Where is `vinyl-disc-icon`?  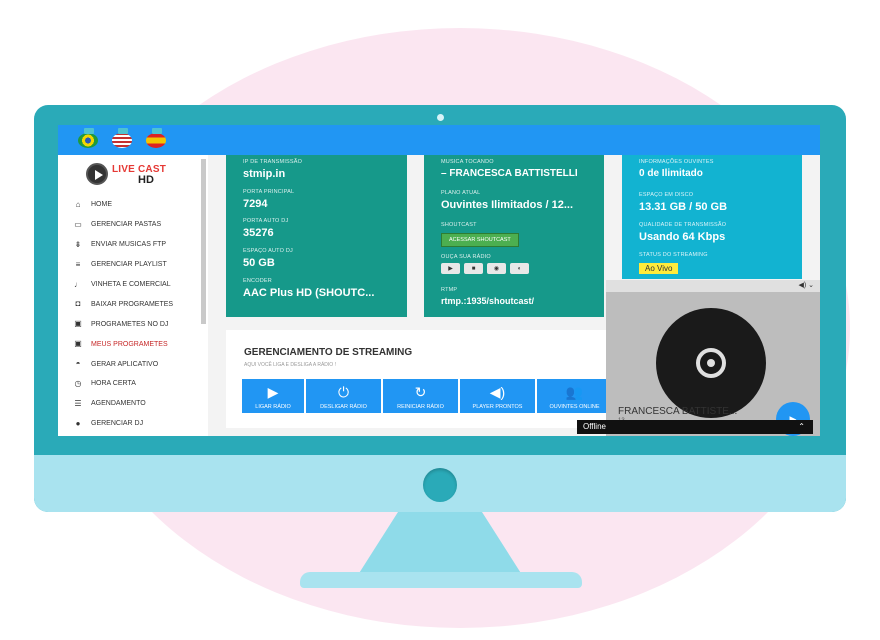
vinyl-disc-icon is located at coordinates (711, 363).